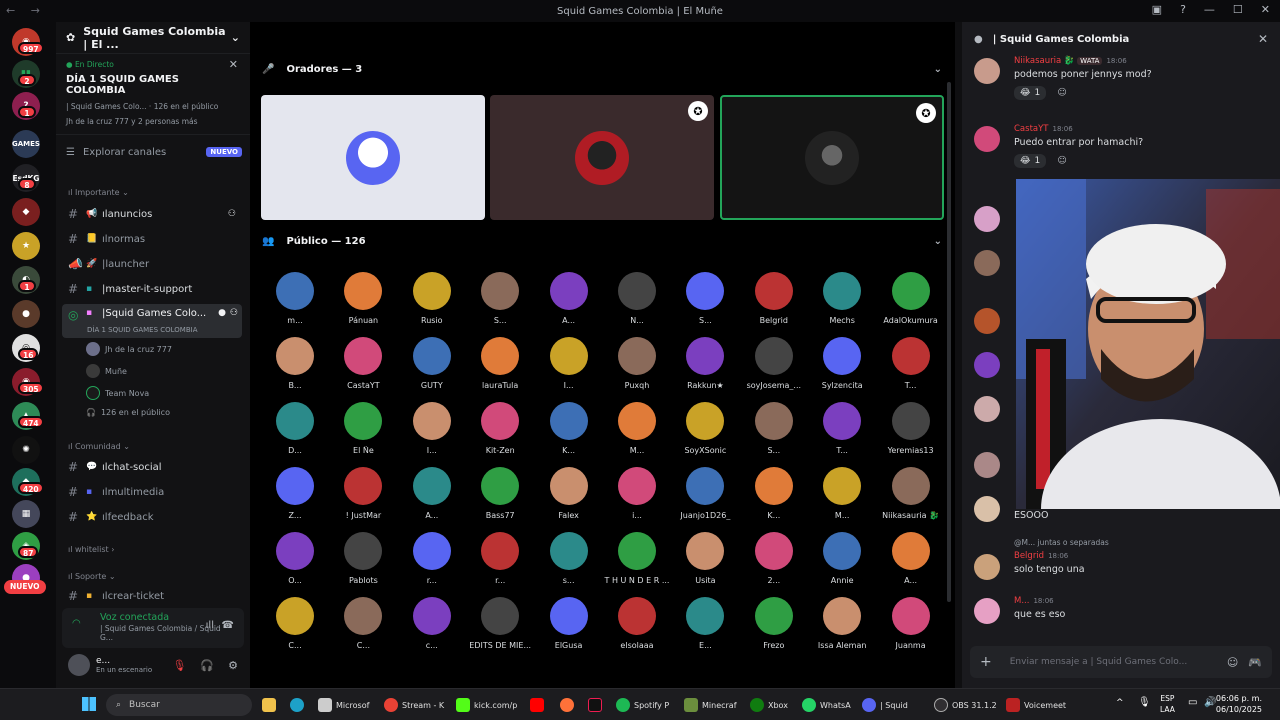 The width and height of the screenshot is (1280, 720). Describe the element at coordinates (842, 298) in the screenshot. I see `audience-member: Mechs` at that location.